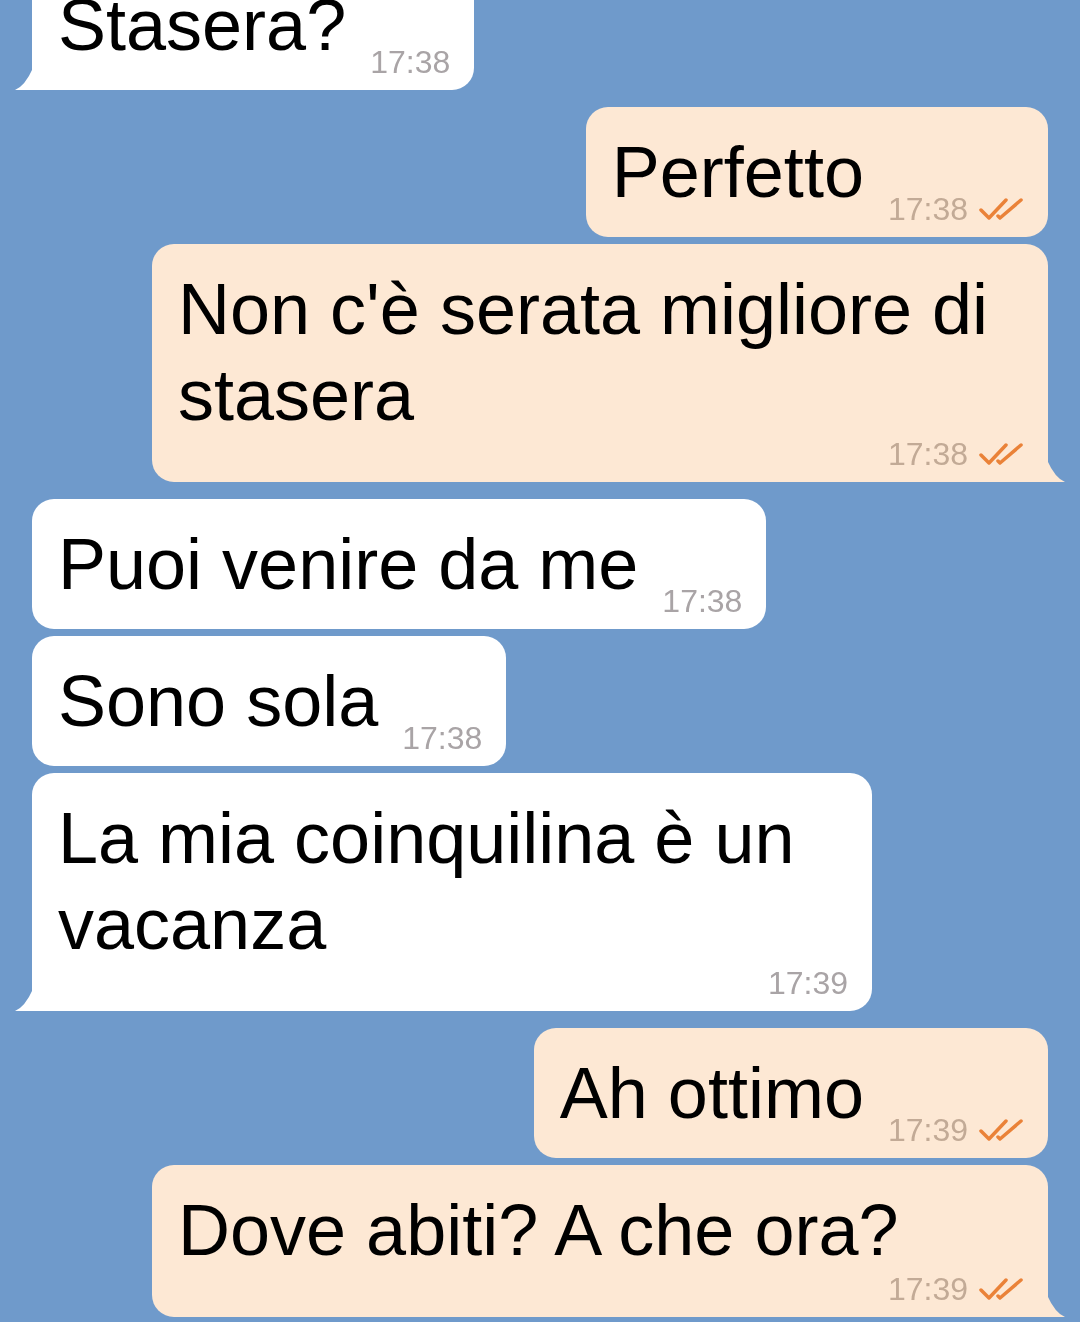 The width and height of the screenshot is (1080, 1322). I want to click on message-text: Ah ottimo, so click(711, 1093).